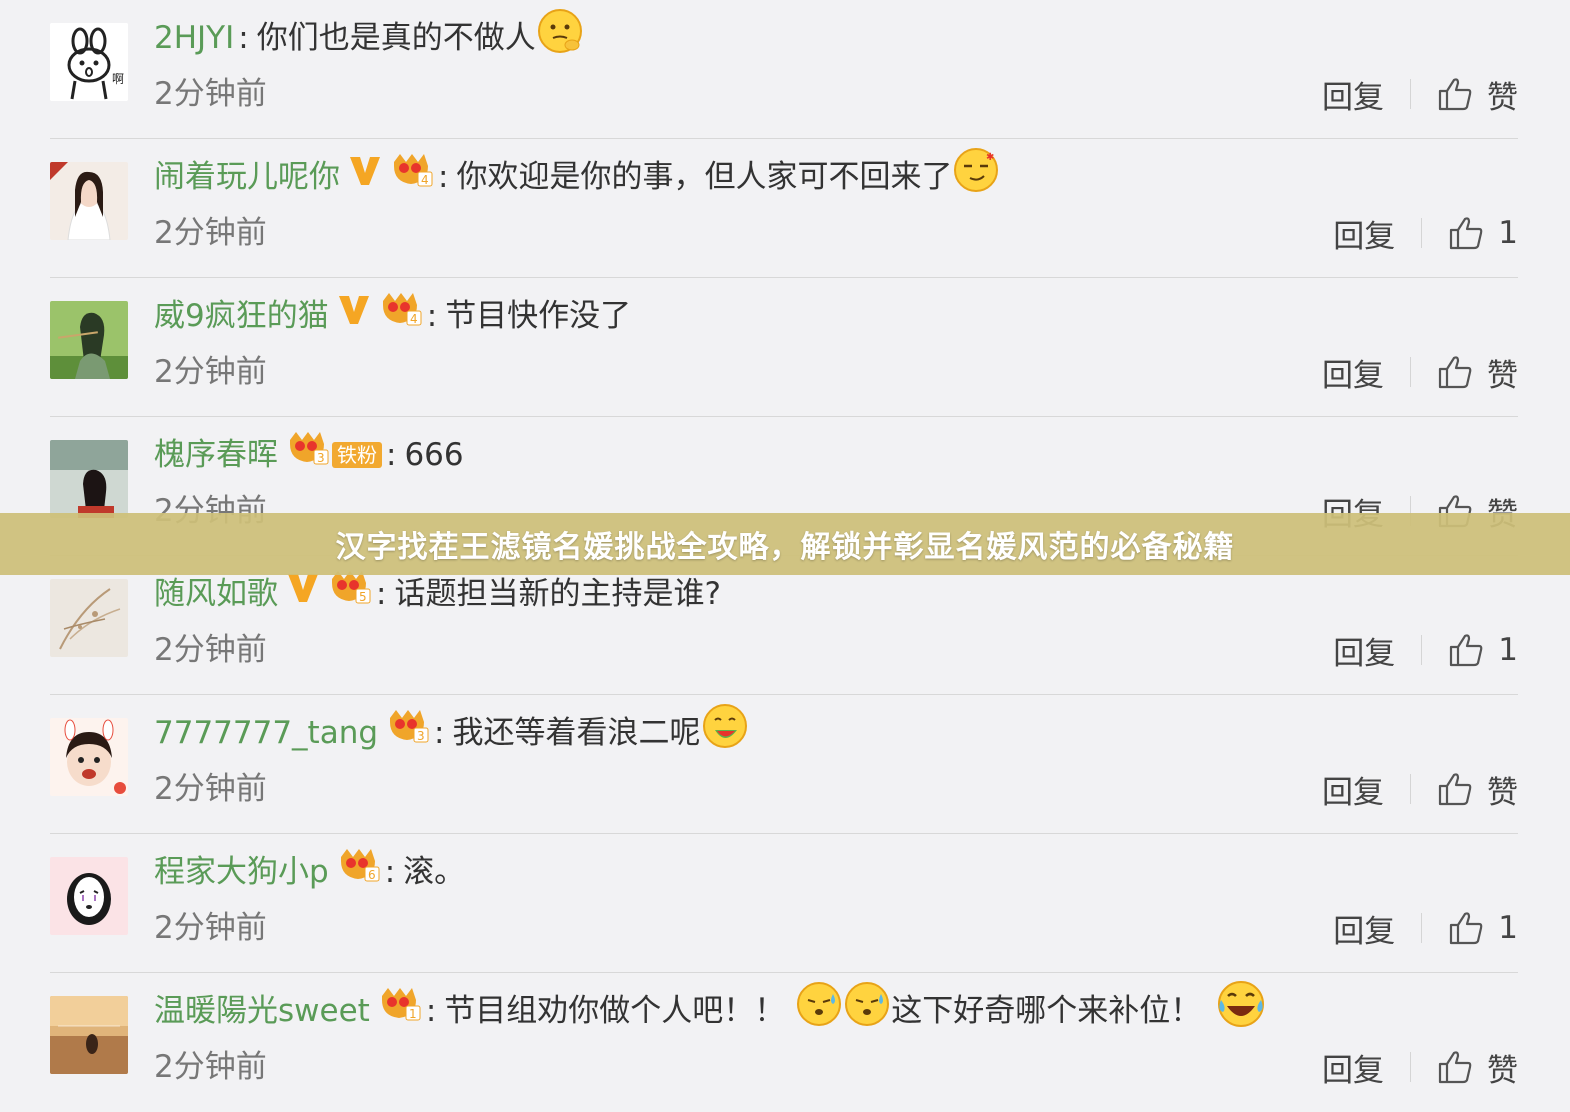  Describe the element at coordinates (434, 455) in the screenshot. I see `comment-text: 666` at that location.